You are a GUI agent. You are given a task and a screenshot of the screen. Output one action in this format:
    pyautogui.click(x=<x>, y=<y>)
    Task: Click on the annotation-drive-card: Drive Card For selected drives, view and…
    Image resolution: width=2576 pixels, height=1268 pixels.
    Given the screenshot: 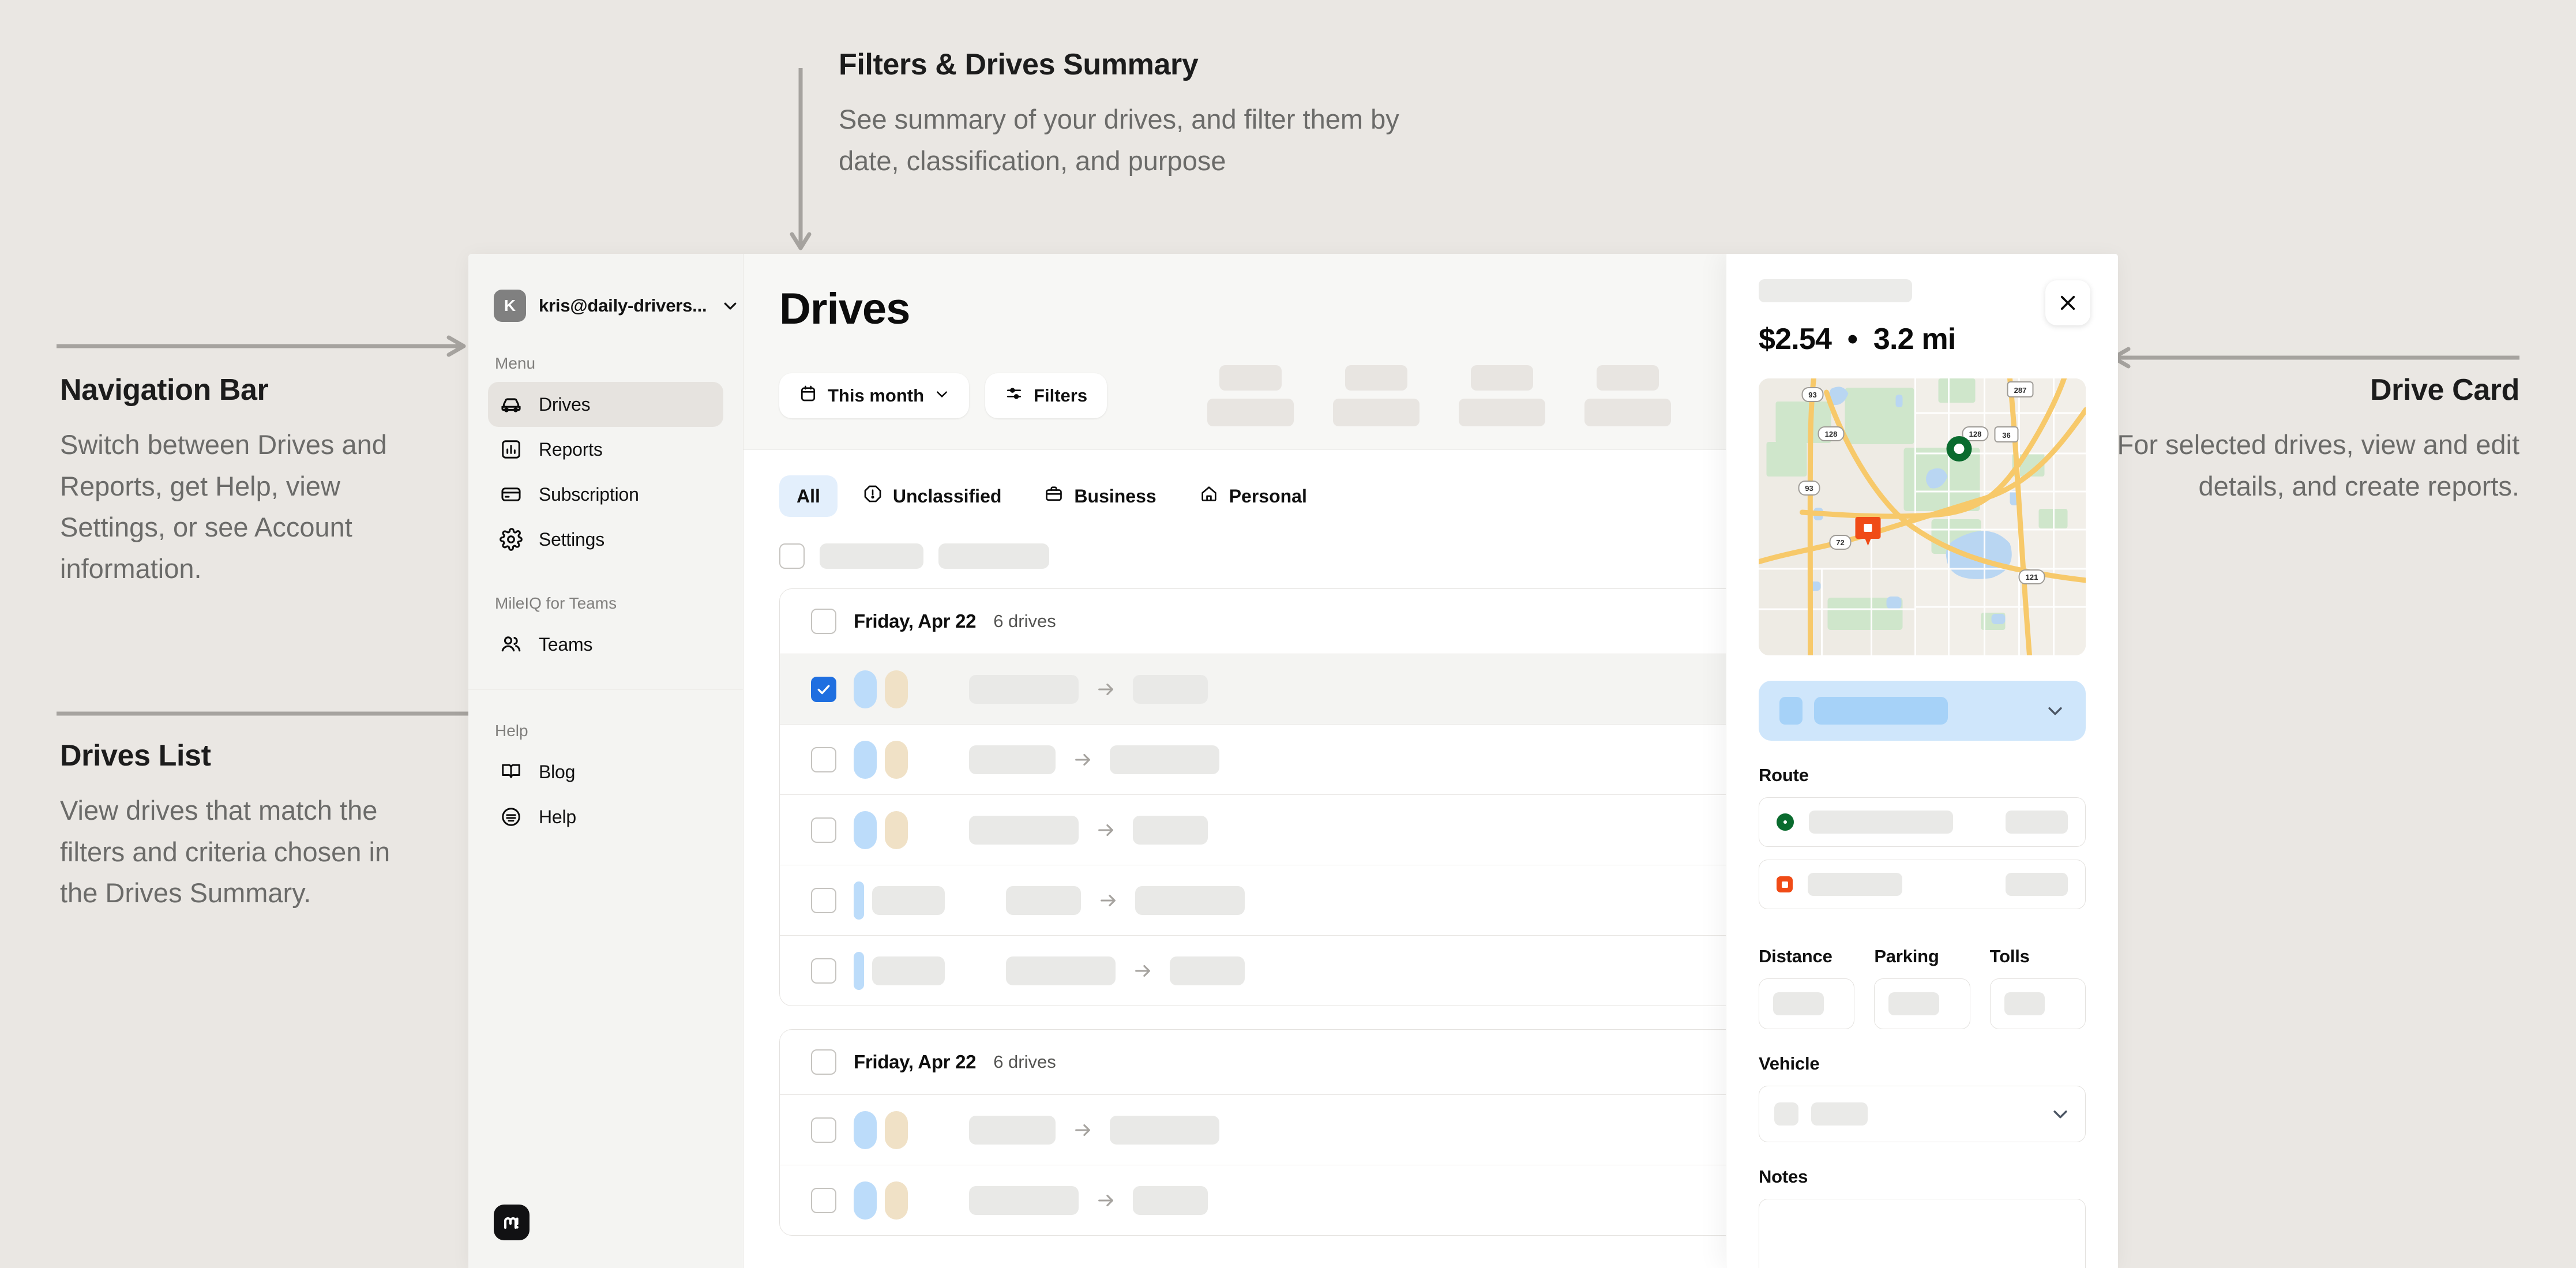 What is the action you would take?
    pyautogui.click(x=2306, y=440)
    